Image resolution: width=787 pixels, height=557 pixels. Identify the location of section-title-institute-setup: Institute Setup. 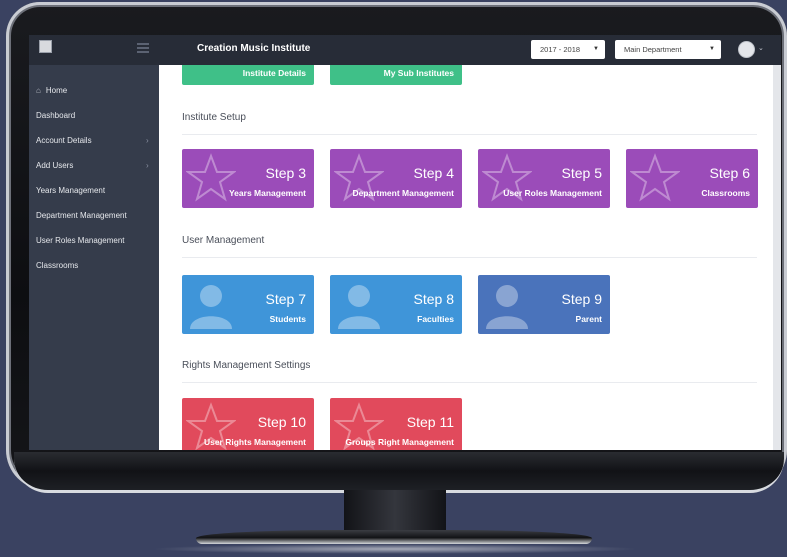
(214, 117).